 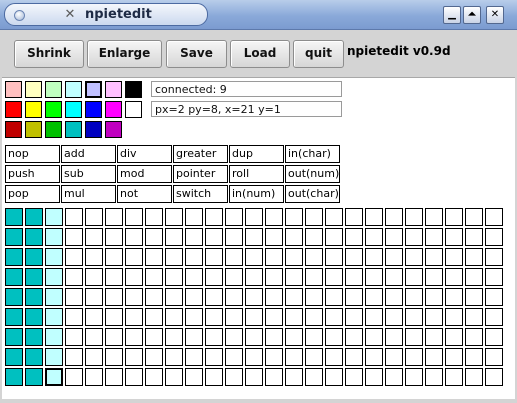 What do you see at coordinates (318, 54) in the screenshot?
I see `quit-button: quit` at bounding box center [318, 54].